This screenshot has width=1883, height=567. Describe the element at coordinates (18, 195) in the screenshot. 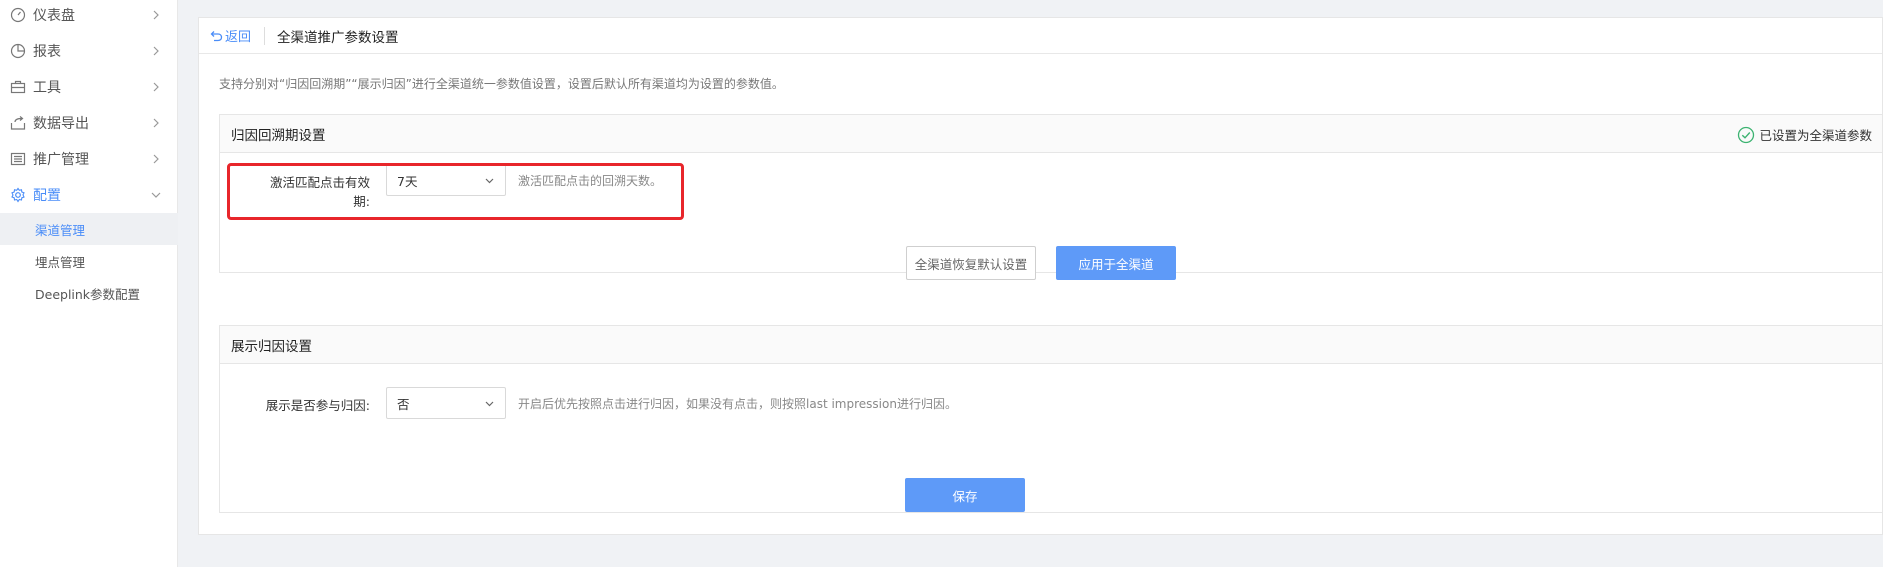

I see `gear-icon` at that location.